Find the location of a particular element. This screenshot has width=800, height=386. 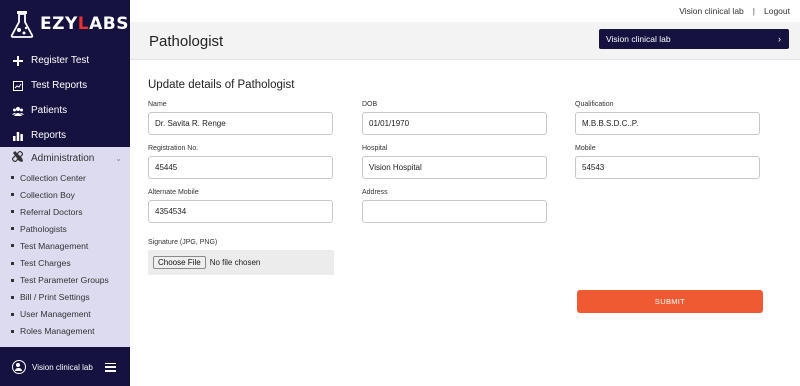

sidebar-item-label: Administration is located at coordinates (63, 158).